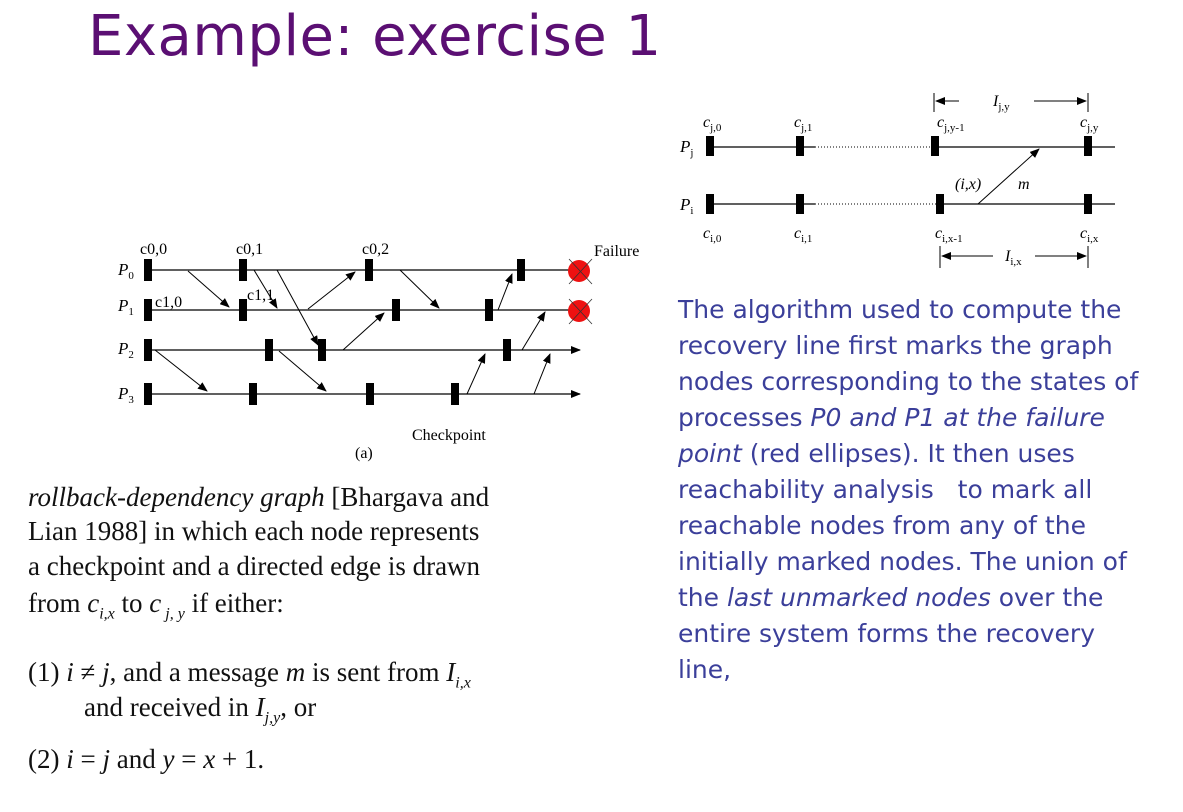  I want to click on message-ix-label: (i,x), so click(968, 184).